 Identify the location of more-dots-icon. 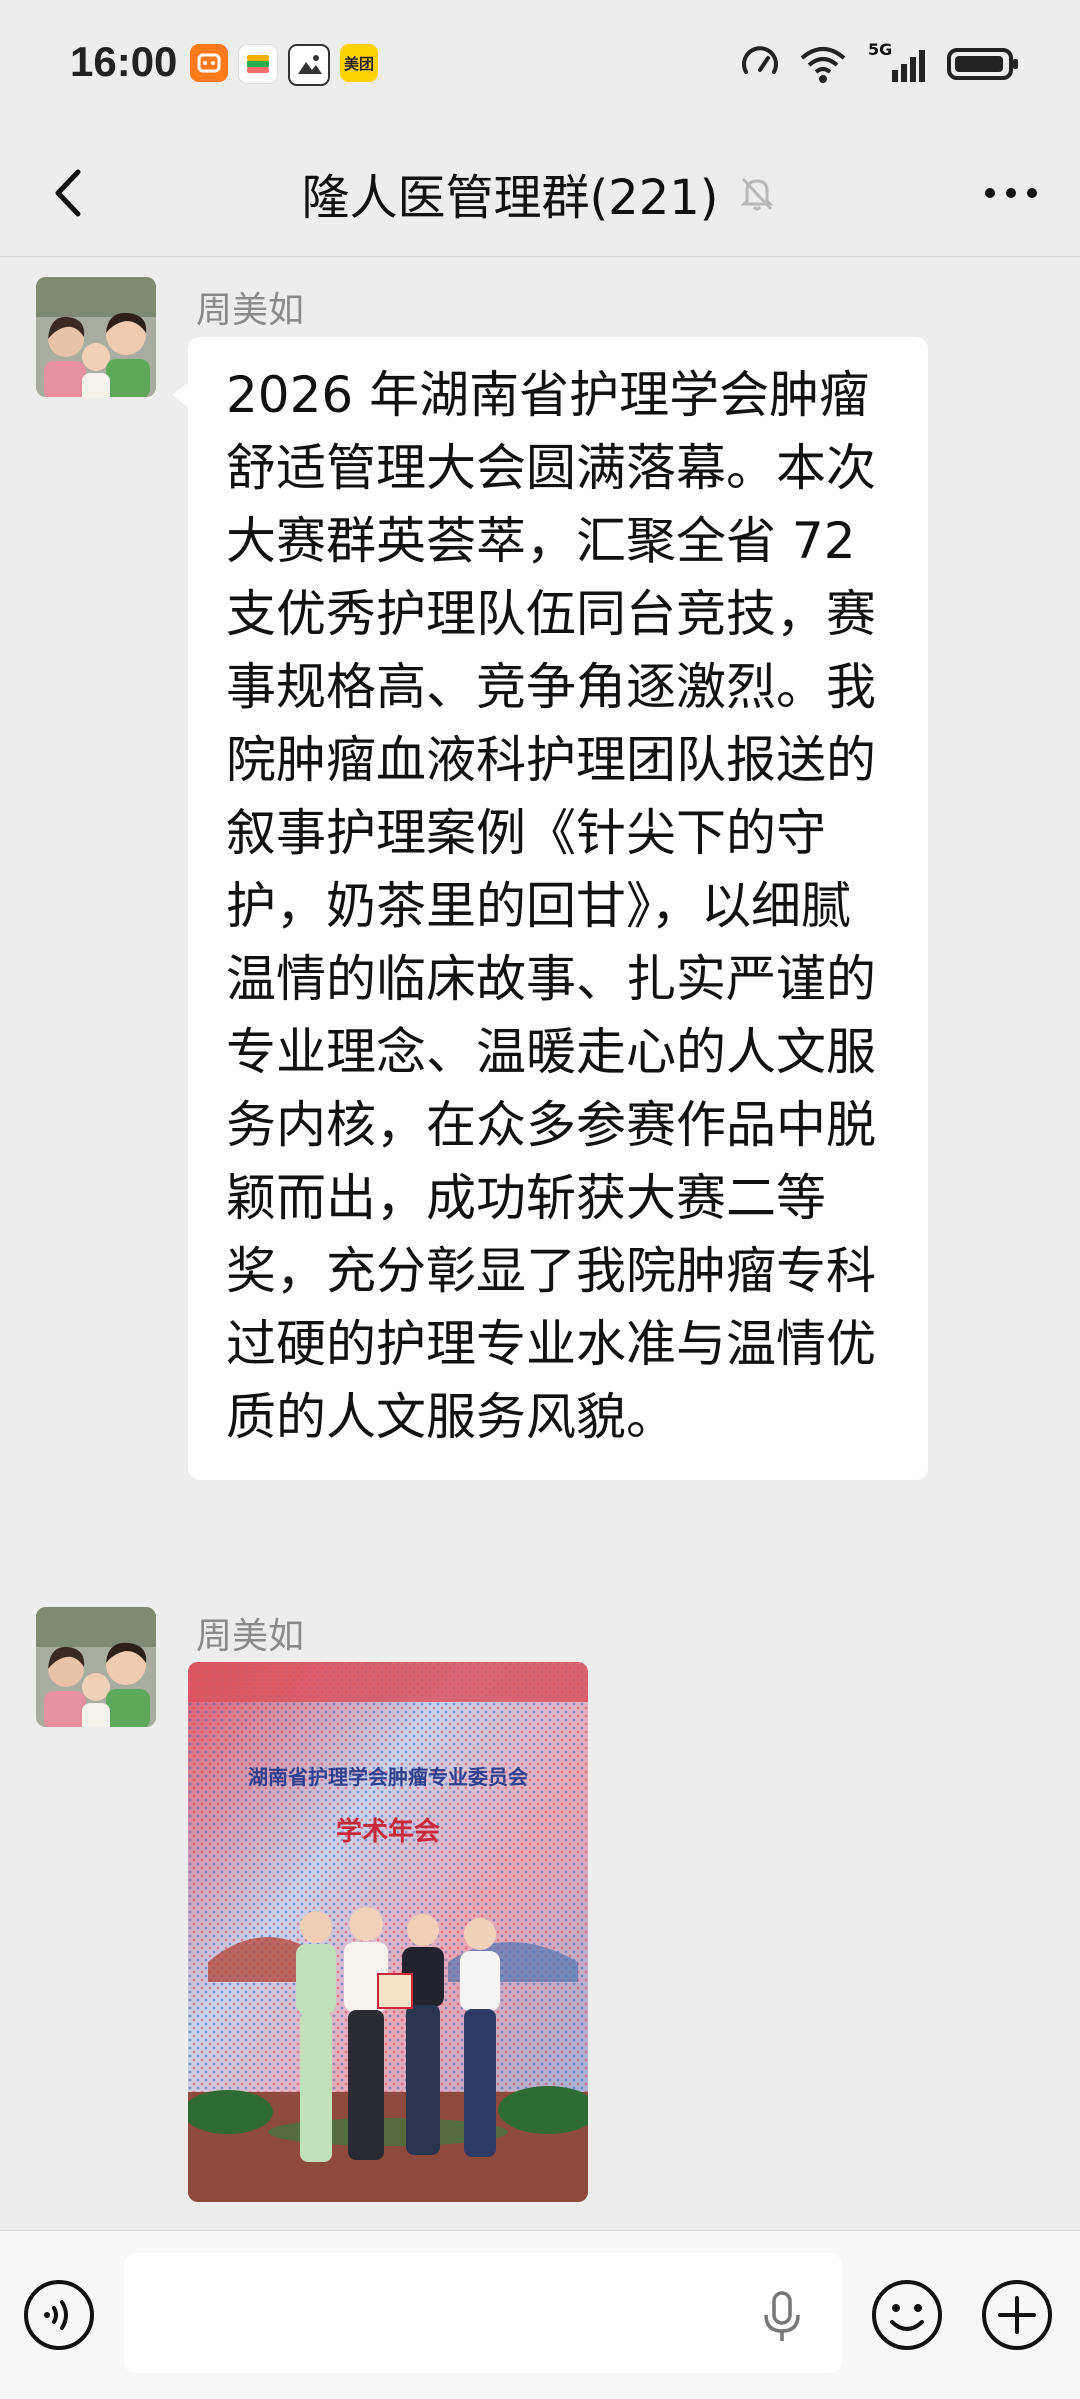
(1011, 193).